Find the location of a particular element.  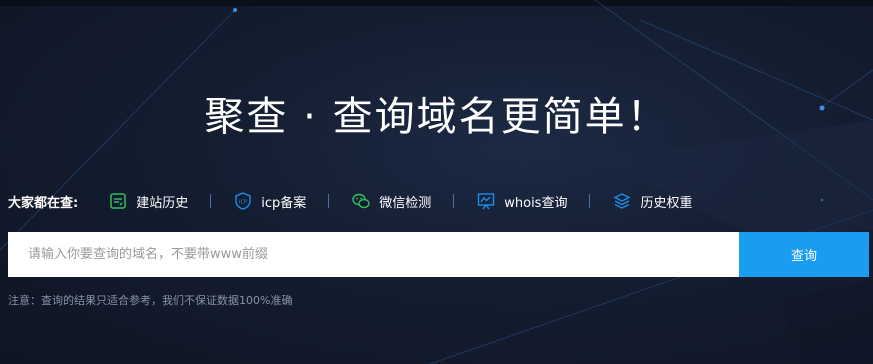

query-button: 查询 is located at coordinates (804, 254).